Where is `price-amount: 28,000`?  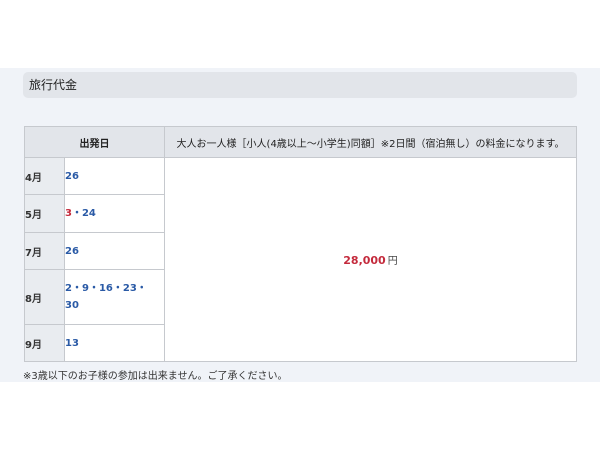 price-amount: 28,000 is located at coordinates (364, 260).